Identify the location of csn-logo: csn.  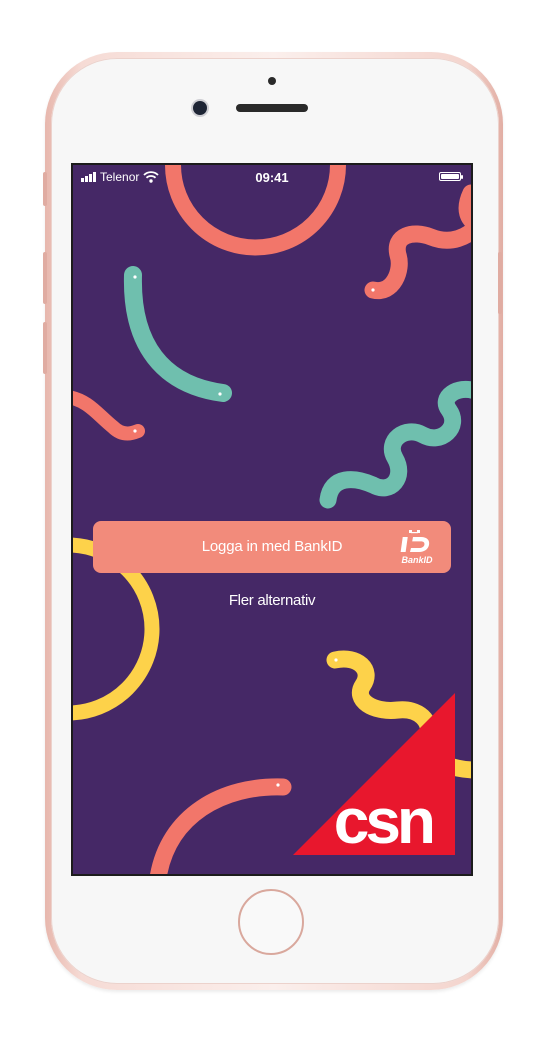
(374, 774).